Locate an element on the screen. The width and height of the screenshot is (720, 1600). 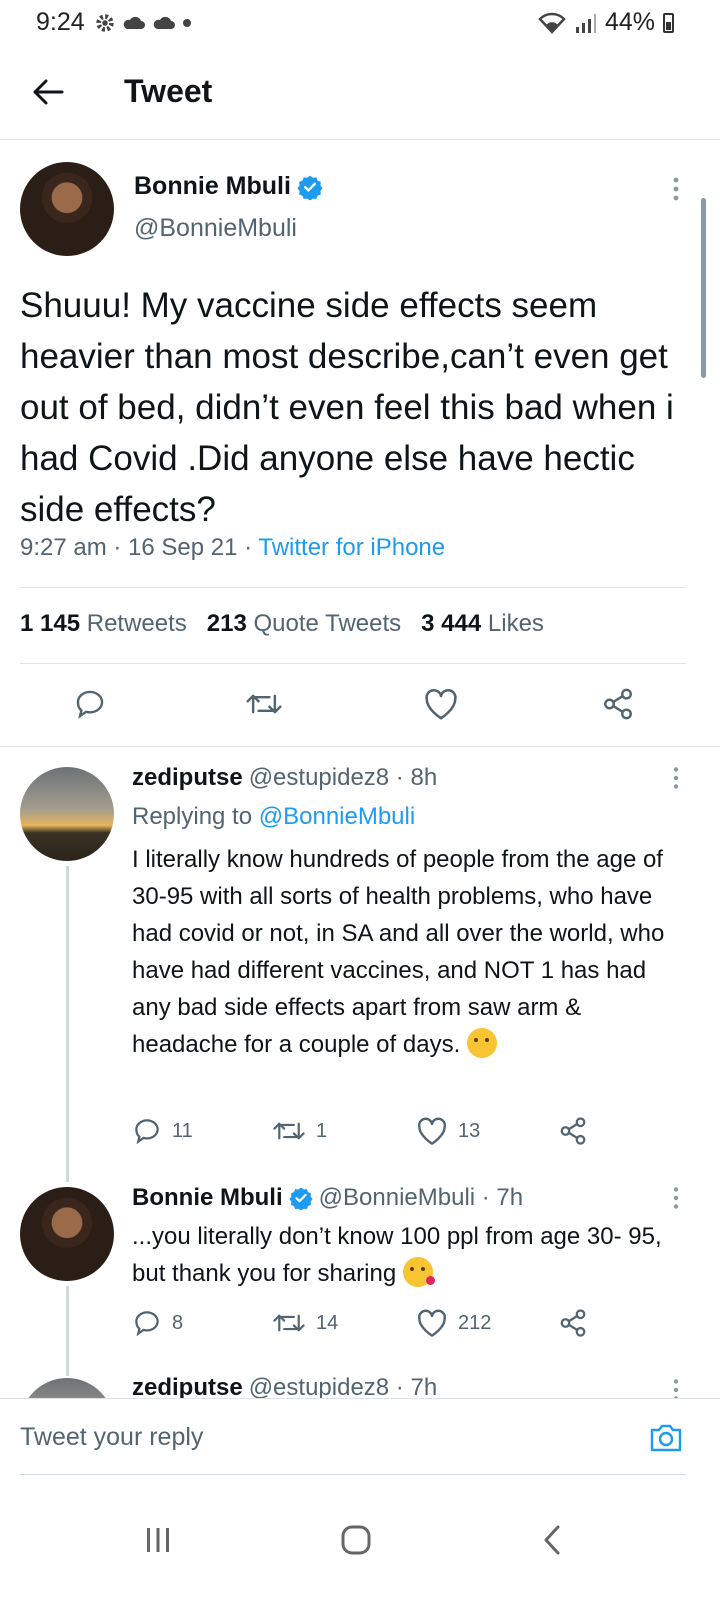
likes-stat: 3 444 Likes is located at coordinates (482, 624).